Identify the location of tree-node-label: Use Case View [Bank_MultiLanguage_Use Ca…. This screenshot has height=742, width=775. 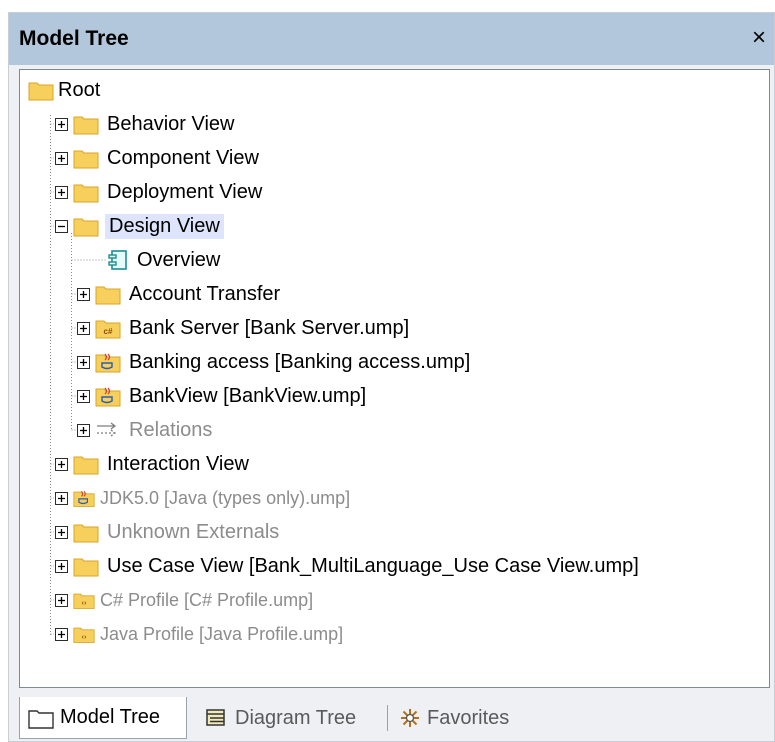
(373, 565).